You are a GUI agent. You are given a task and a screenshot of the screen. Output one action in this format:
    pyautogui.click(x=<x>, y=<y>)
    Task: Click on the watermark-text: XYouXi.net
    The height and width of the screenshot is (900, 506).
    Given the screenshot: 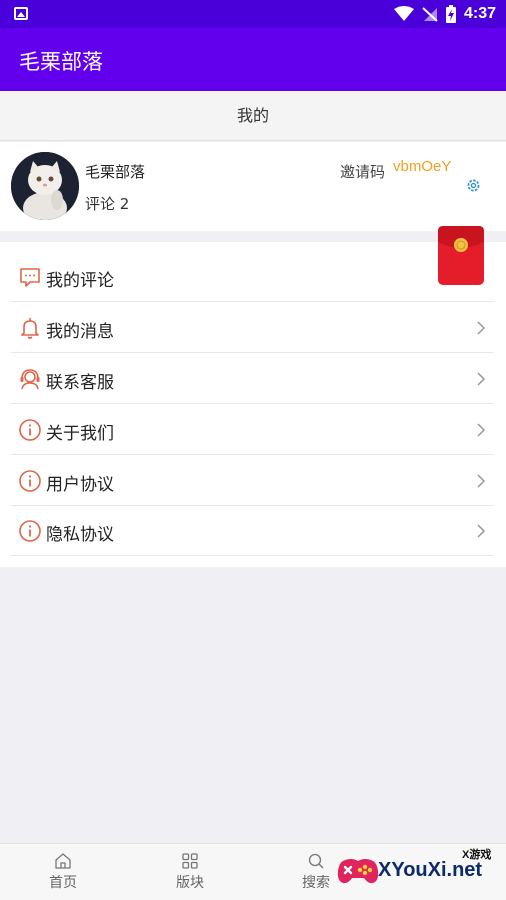 What is the action you would take?
    pyautogui.click(x=430, y=870)
    